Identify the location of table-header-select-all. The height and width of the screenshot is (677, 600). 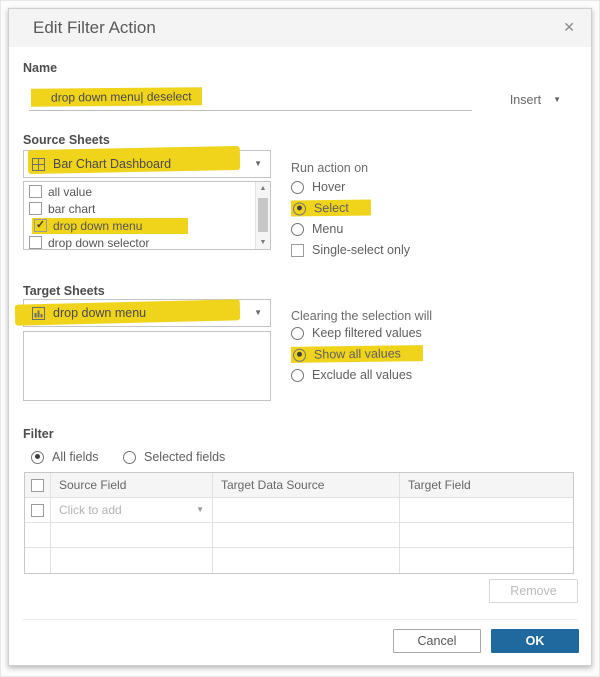
(38, 485).